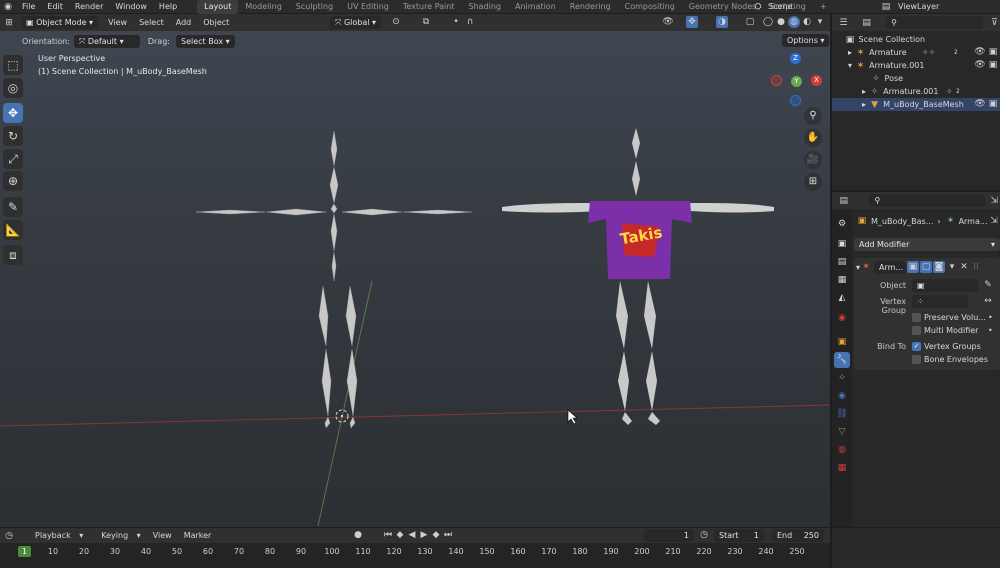 Image resolution: width=1000 pixels, height=568 pixels. I want to click on menu-file: File, so click(28, 6).